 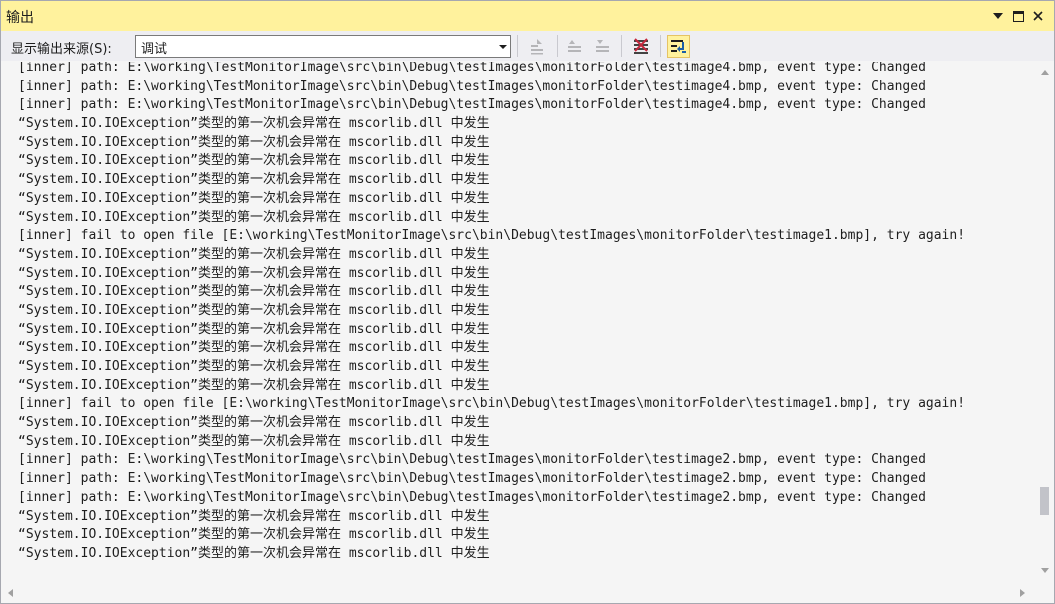 What do you see at coordinates (10, 593) in the screenshot?
I see `scroll-left-icon` at bounding box center [10, 593].